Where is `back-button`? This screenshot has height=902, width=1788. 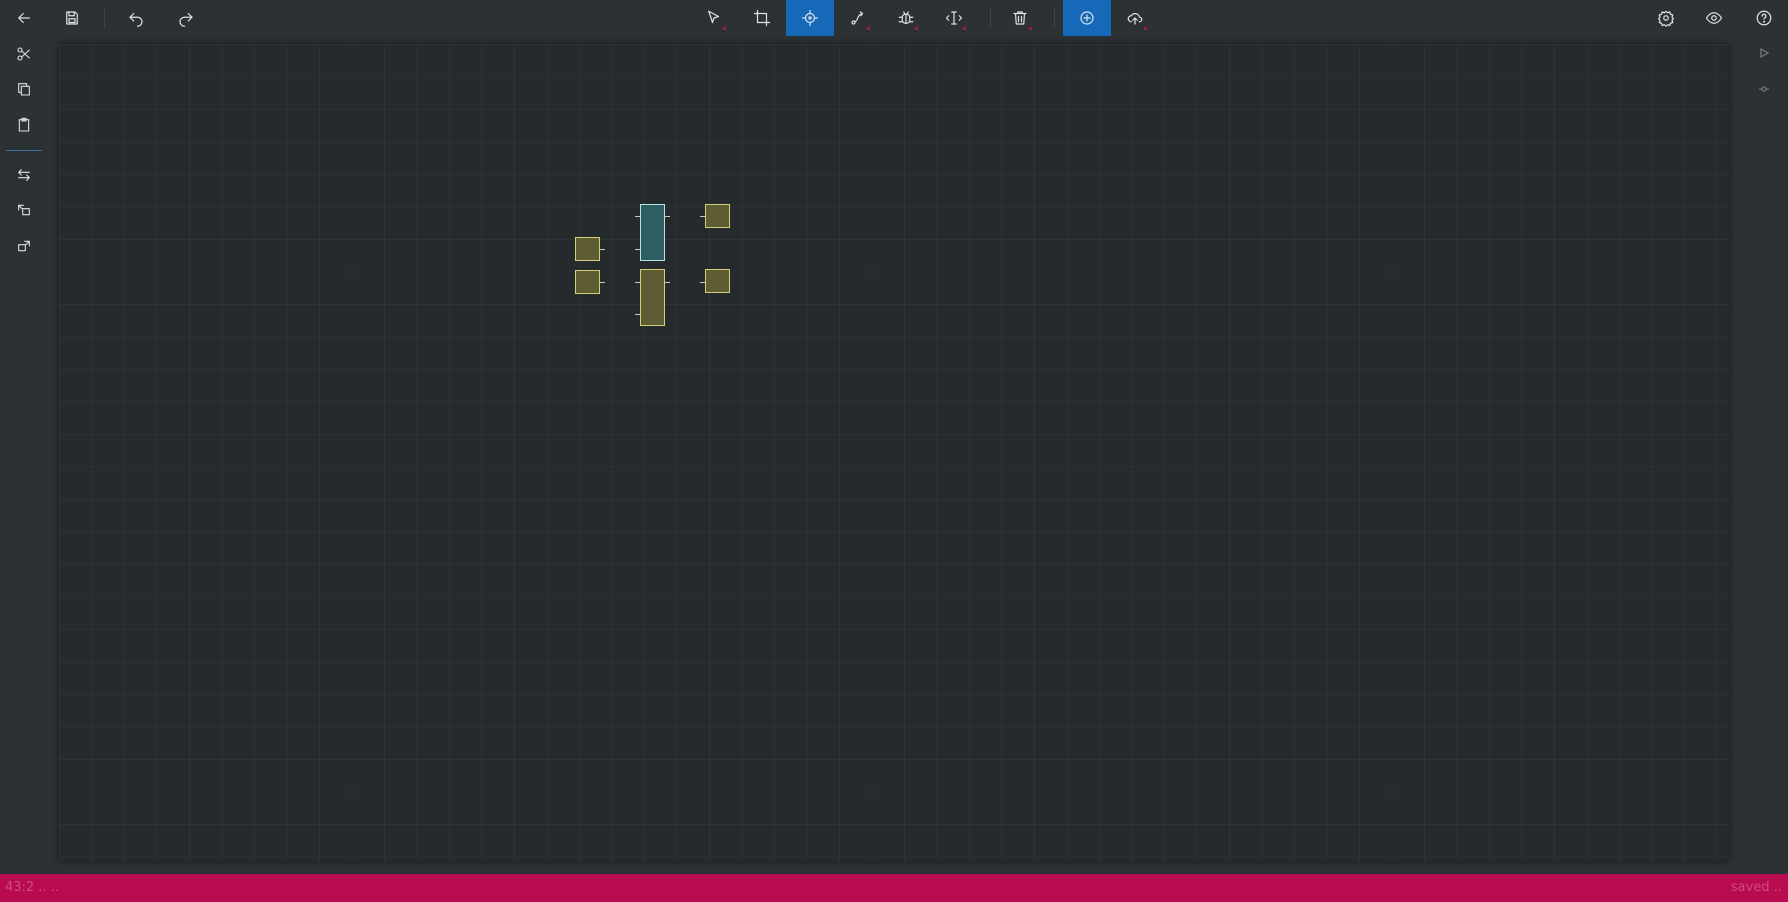 back-button is located at coordinates (24, 18).